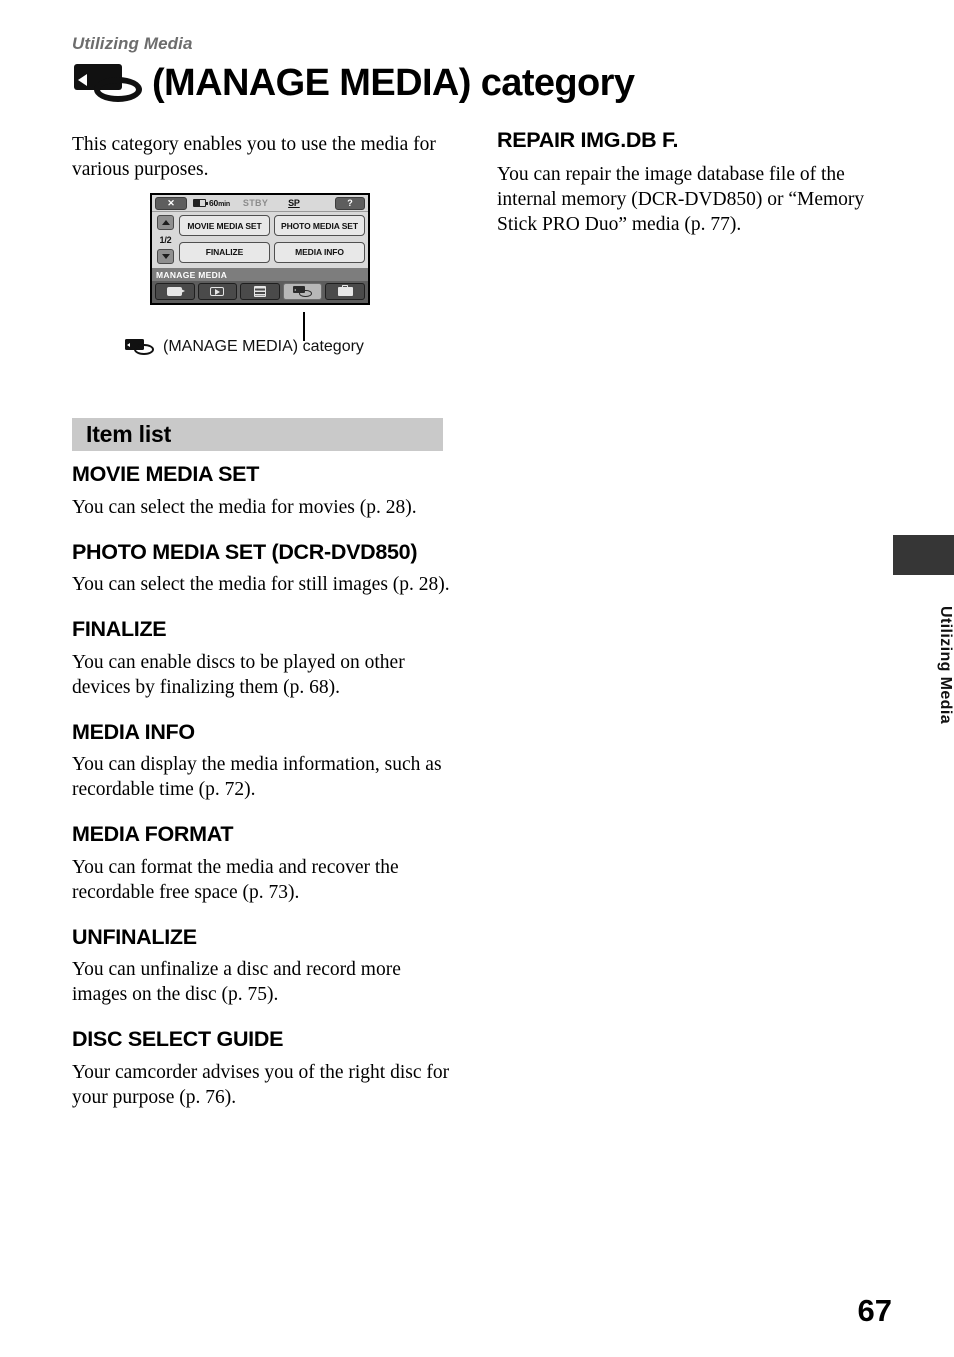  Describe the element at coordinates (257, 434) in the screenshot. I see `item-list-heading: Item list` at that location.